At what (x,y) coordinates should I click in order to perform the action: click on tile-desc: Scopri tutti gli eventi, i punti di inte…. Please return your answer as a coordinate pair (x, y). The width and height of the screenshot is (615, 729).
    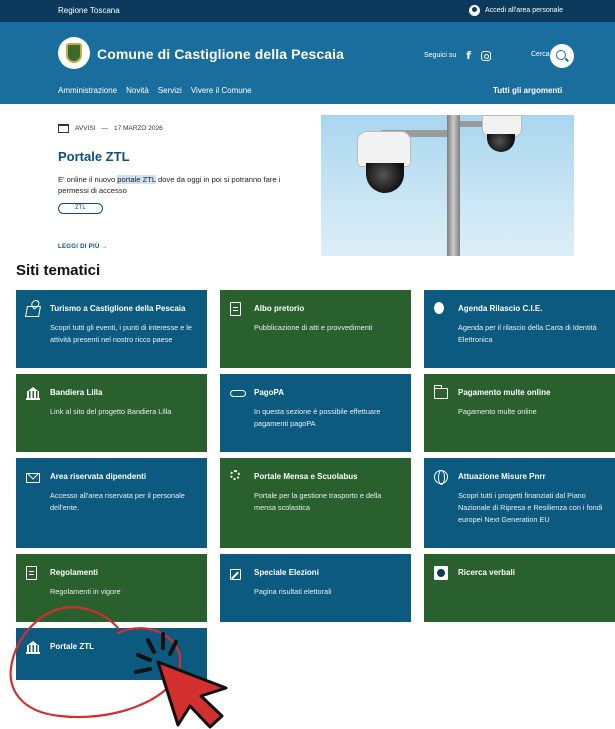
    Looking at the image, I should click on (121, 333).